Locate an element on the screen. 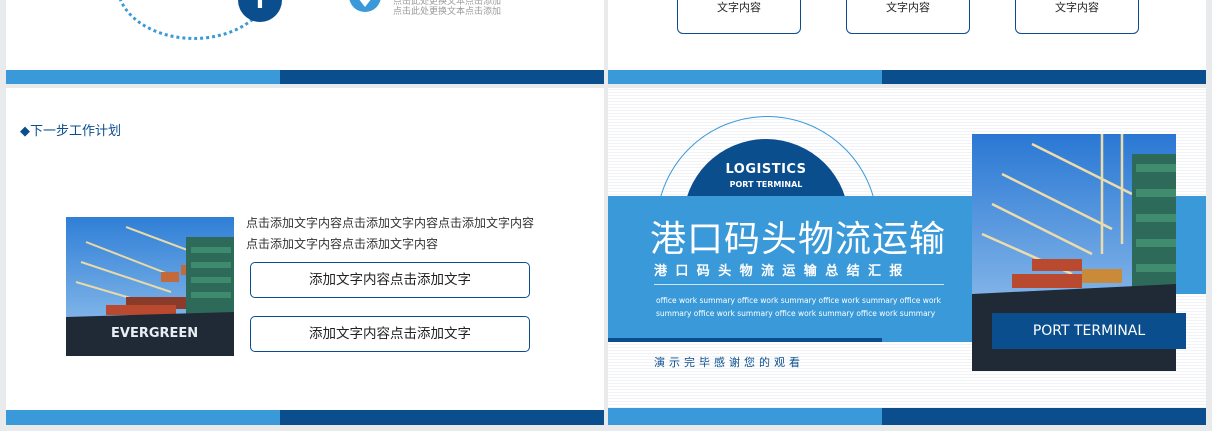 Image resolution: width=1212 pixels, height=431 pixels. port-terminal-label: PORT TERMINAL is located at coordinates (1089, 331).